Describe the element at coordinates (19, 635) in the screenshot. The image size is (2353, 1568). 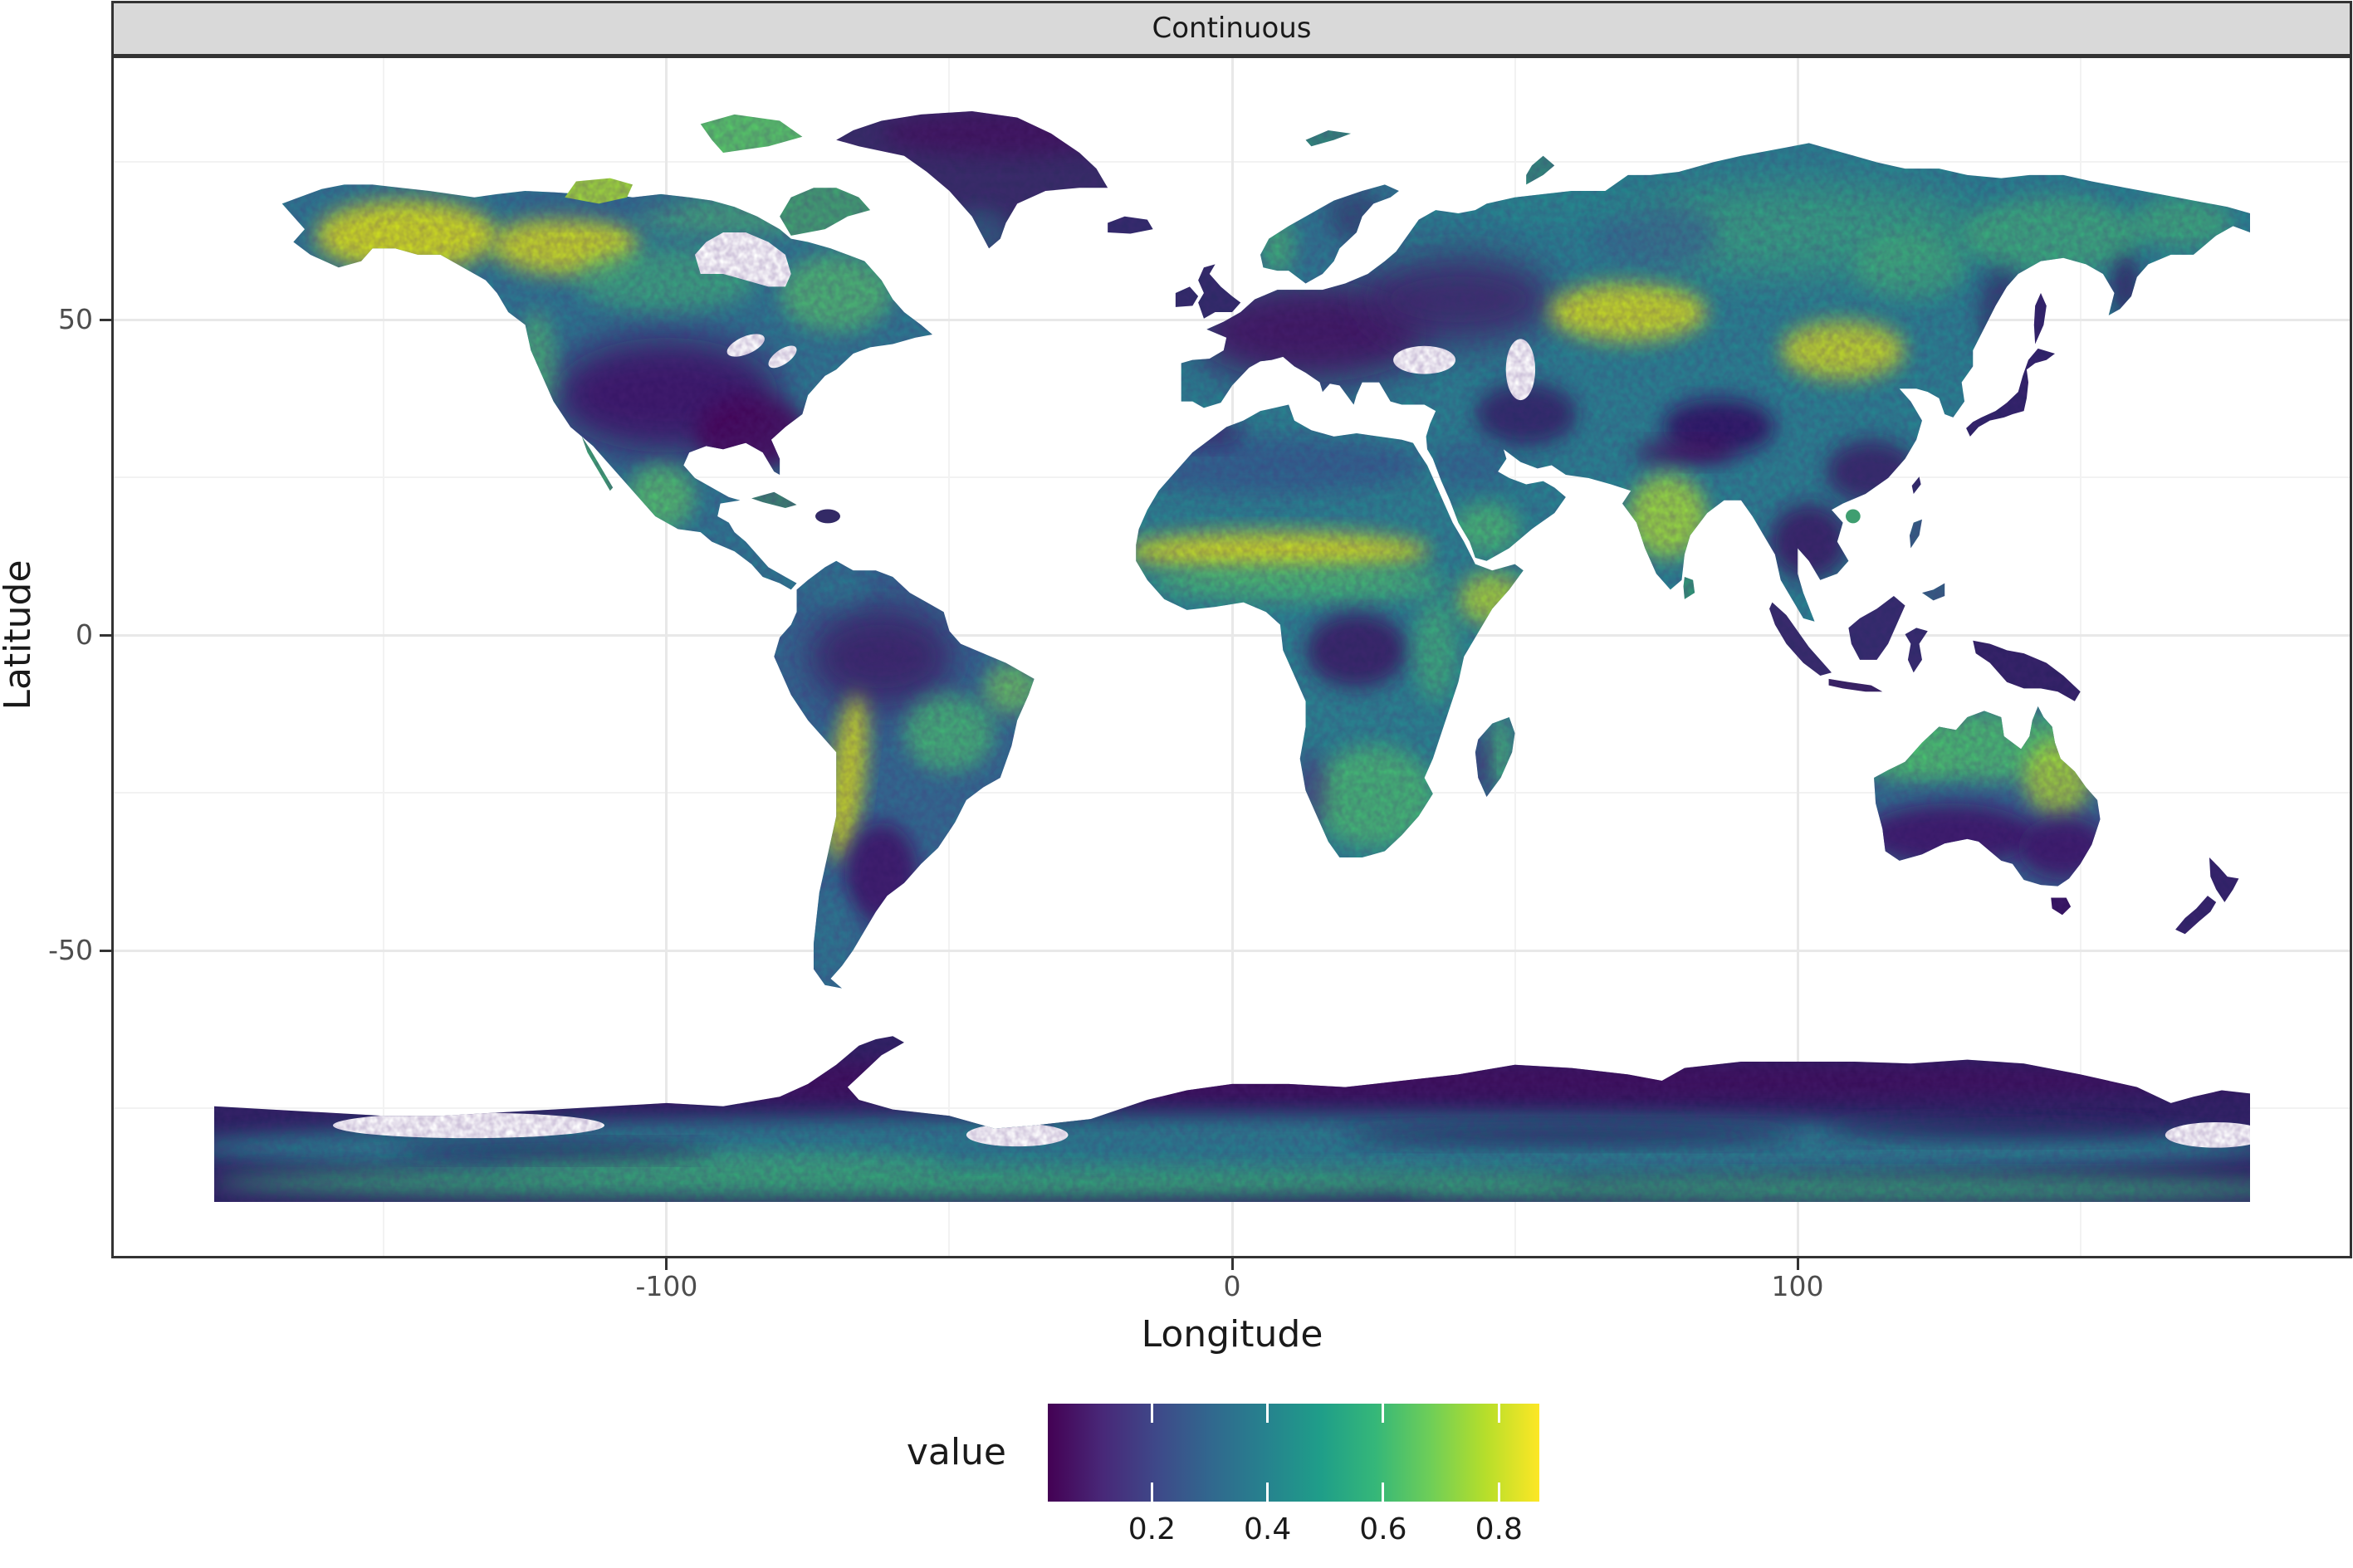
I see `y-axis-title: Latitude` at that location.